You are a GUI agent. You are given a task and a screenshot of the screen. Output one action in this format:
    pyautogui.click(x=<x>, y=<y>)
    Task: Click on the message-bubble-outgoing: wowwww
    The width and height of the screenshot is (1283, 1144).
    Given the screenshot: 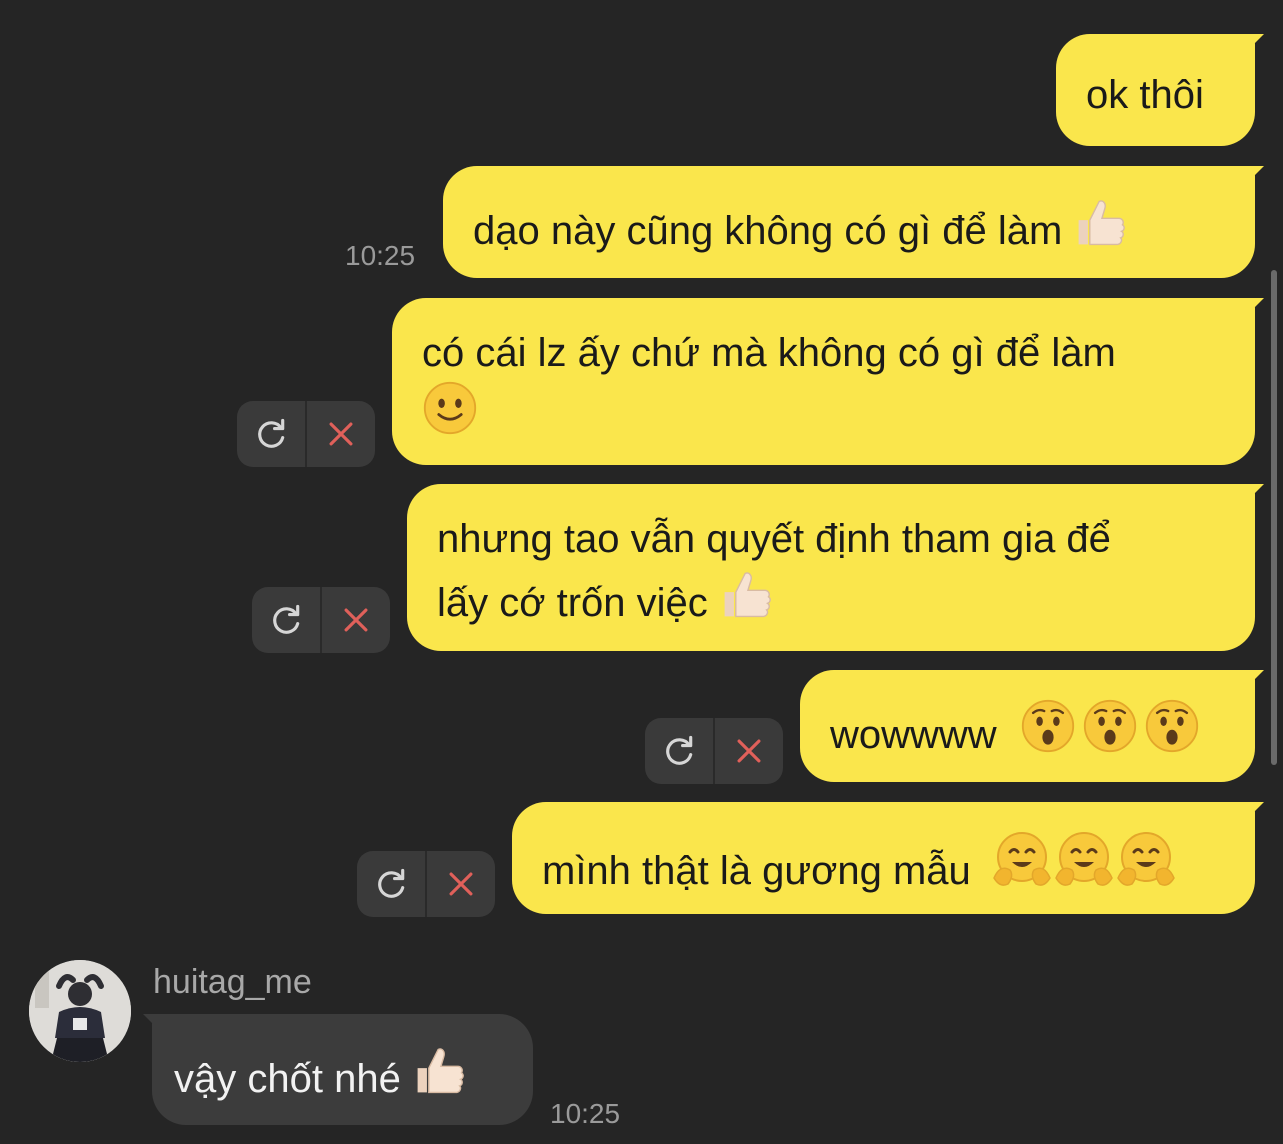 What is the action you would take?
    pyautogui.click(x=1027, y=726)
    